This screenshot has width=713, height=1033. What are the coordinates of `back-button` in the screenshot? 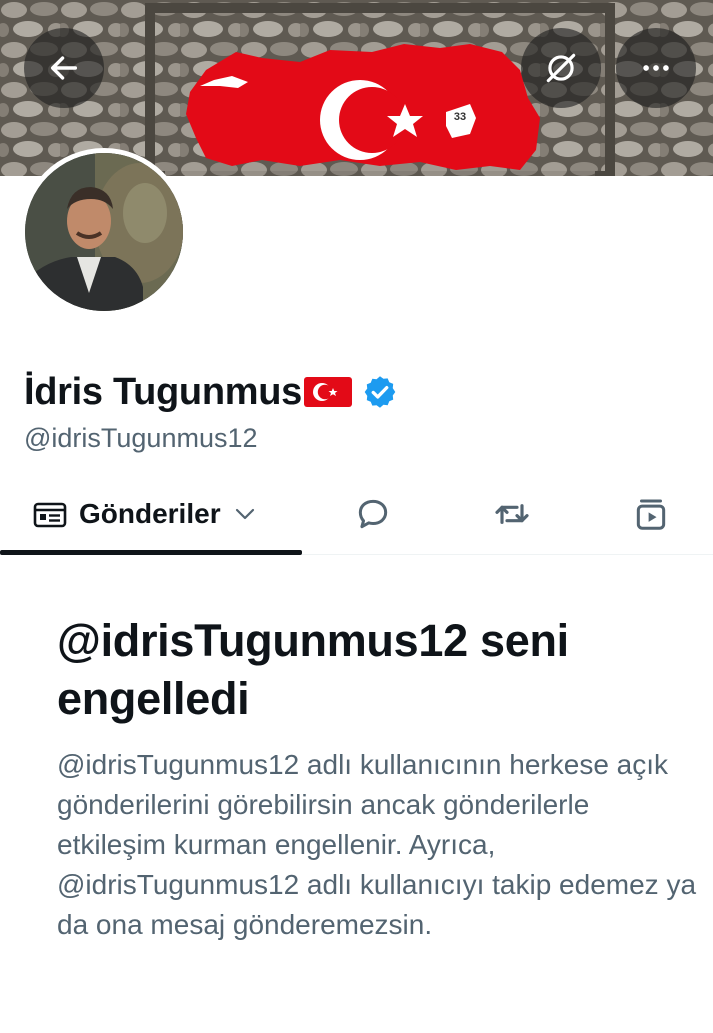 It's located at (64, 68).